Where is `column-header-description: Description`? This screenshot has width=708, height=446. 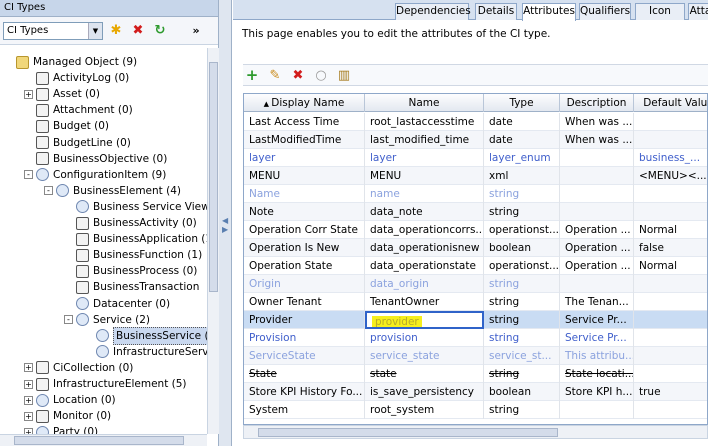
column-header-description: Description is located at coordinates (597, 103).